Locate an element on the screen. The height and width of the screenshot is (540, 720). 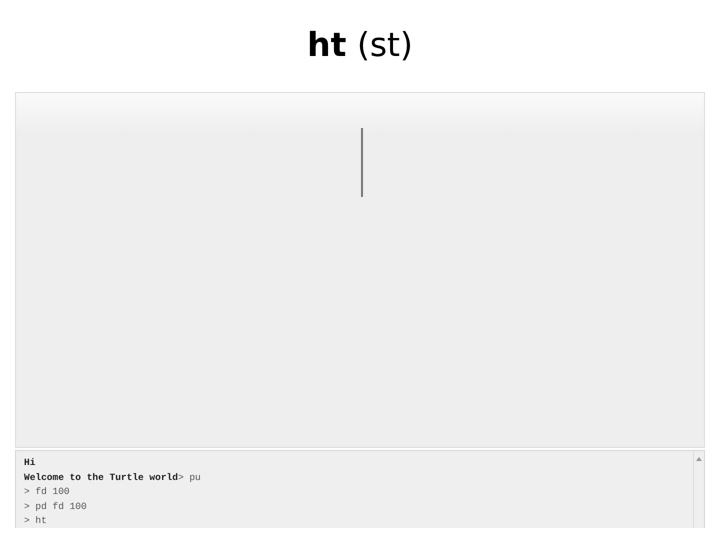
console-line: > pd fd 100 is located at coordinates (56, 506).